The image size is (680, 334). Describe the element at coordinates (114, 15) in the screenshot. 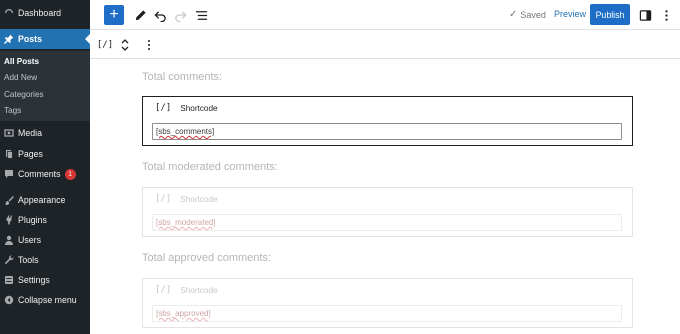

I see `add-block-button: +` at that location.